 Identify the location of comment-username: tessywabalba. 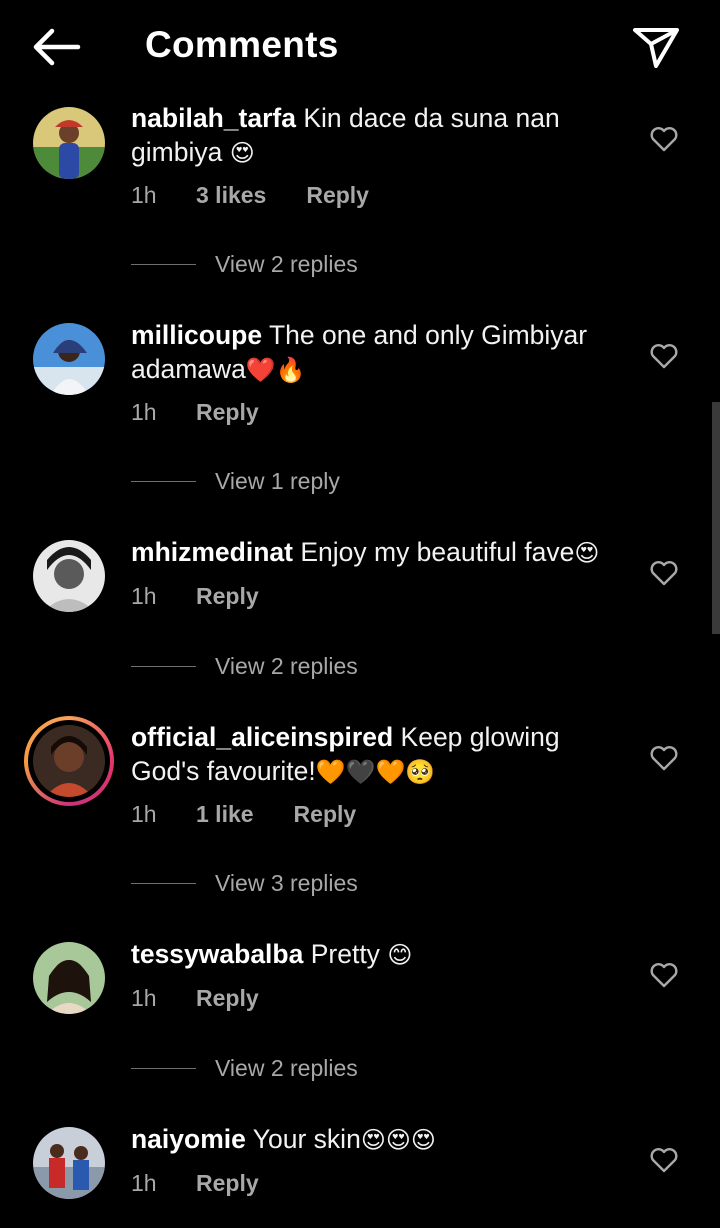
(217, 954).